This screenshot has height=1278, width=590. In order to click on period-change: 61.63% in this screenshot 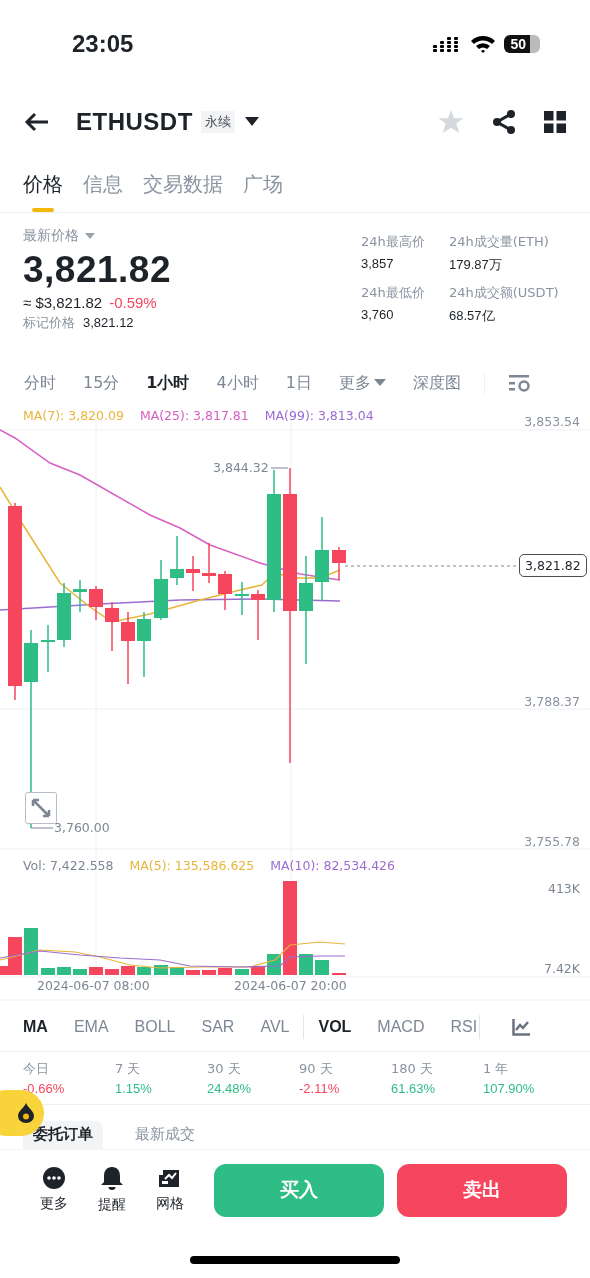, I will do `click(413, 1088)`.